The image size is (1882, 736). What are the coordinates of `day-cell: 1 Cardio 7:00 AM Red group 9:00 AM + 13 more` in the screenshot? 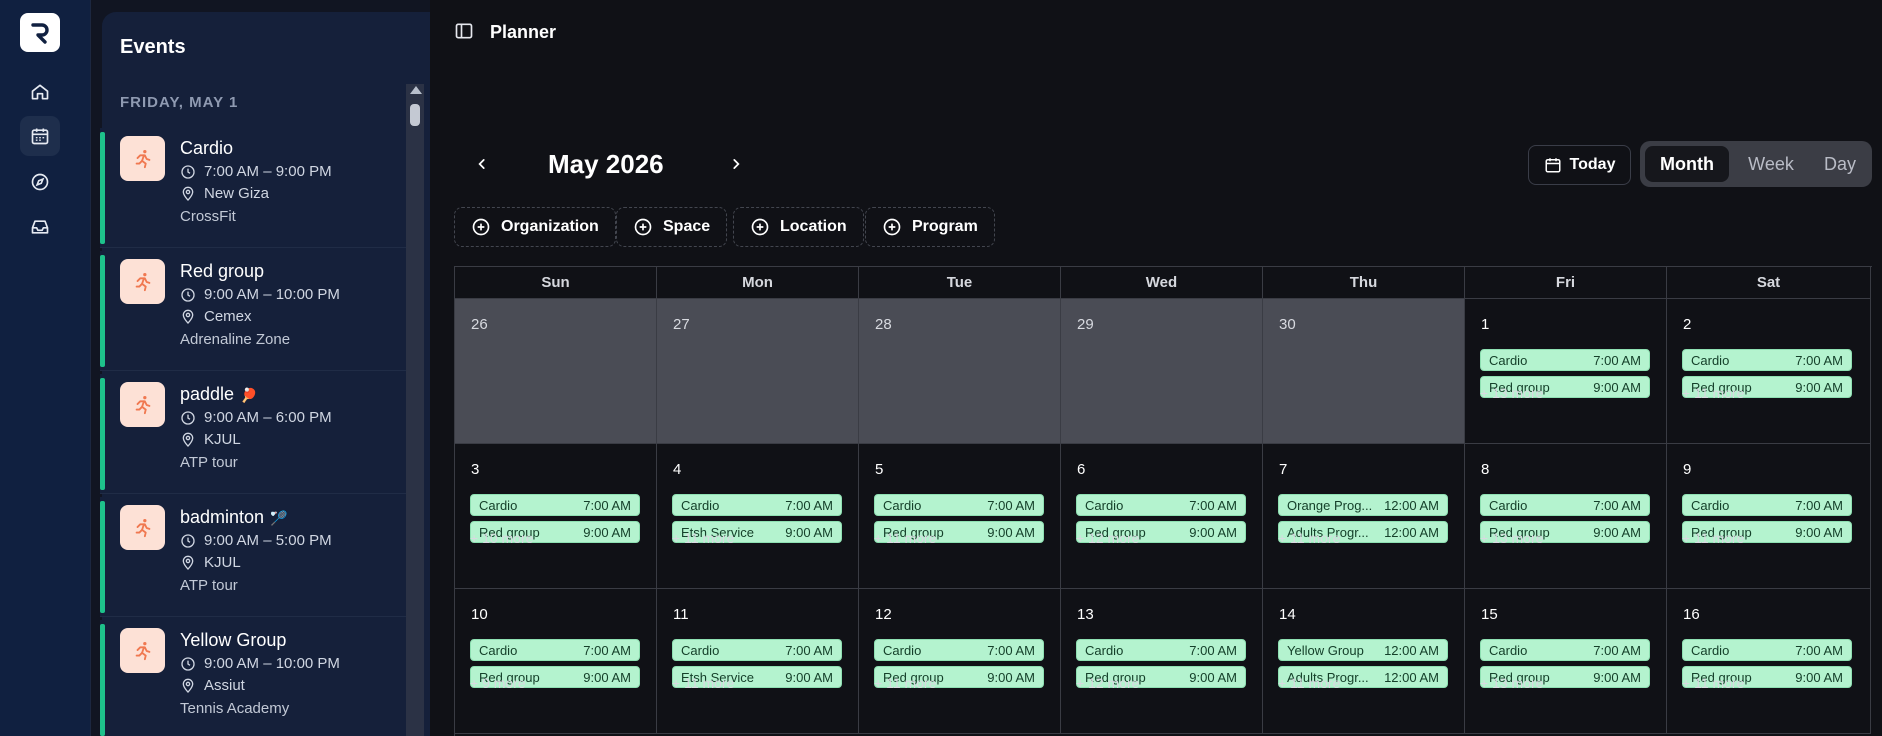 It's located at (1566, 371).